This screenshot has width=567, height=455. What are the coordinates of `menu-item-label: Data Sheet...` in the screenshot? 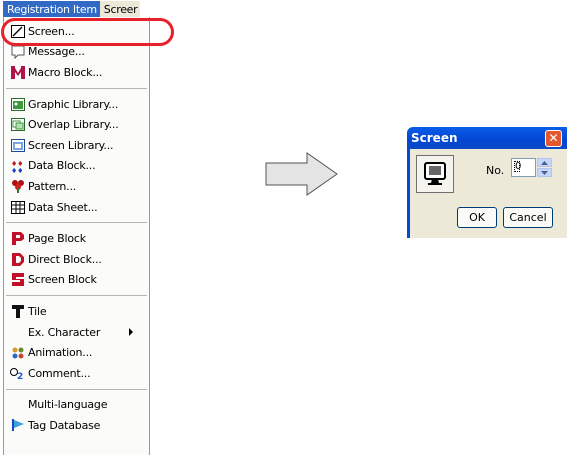 It's located at (63, 207).